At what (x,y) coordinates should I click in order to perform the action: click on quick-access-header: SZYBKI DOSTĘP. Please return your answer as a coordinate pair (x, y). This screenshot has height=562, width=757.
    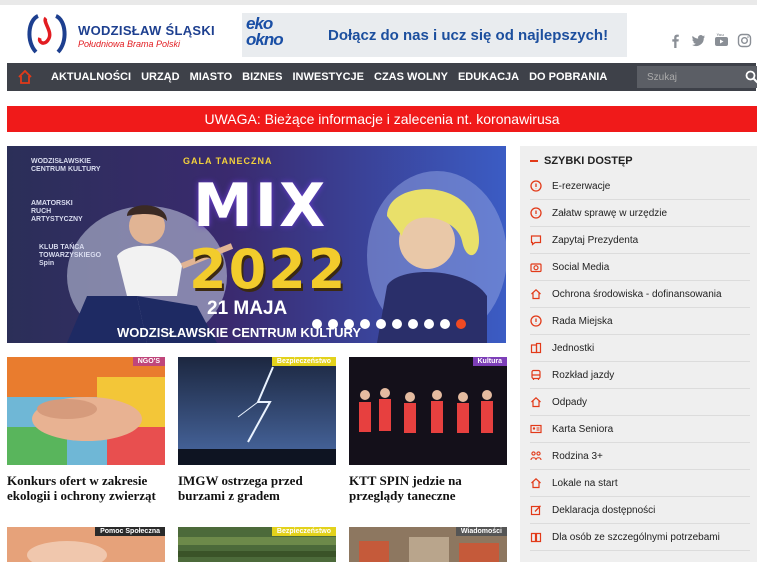
    Looking at the image, I should click on (581, 161).